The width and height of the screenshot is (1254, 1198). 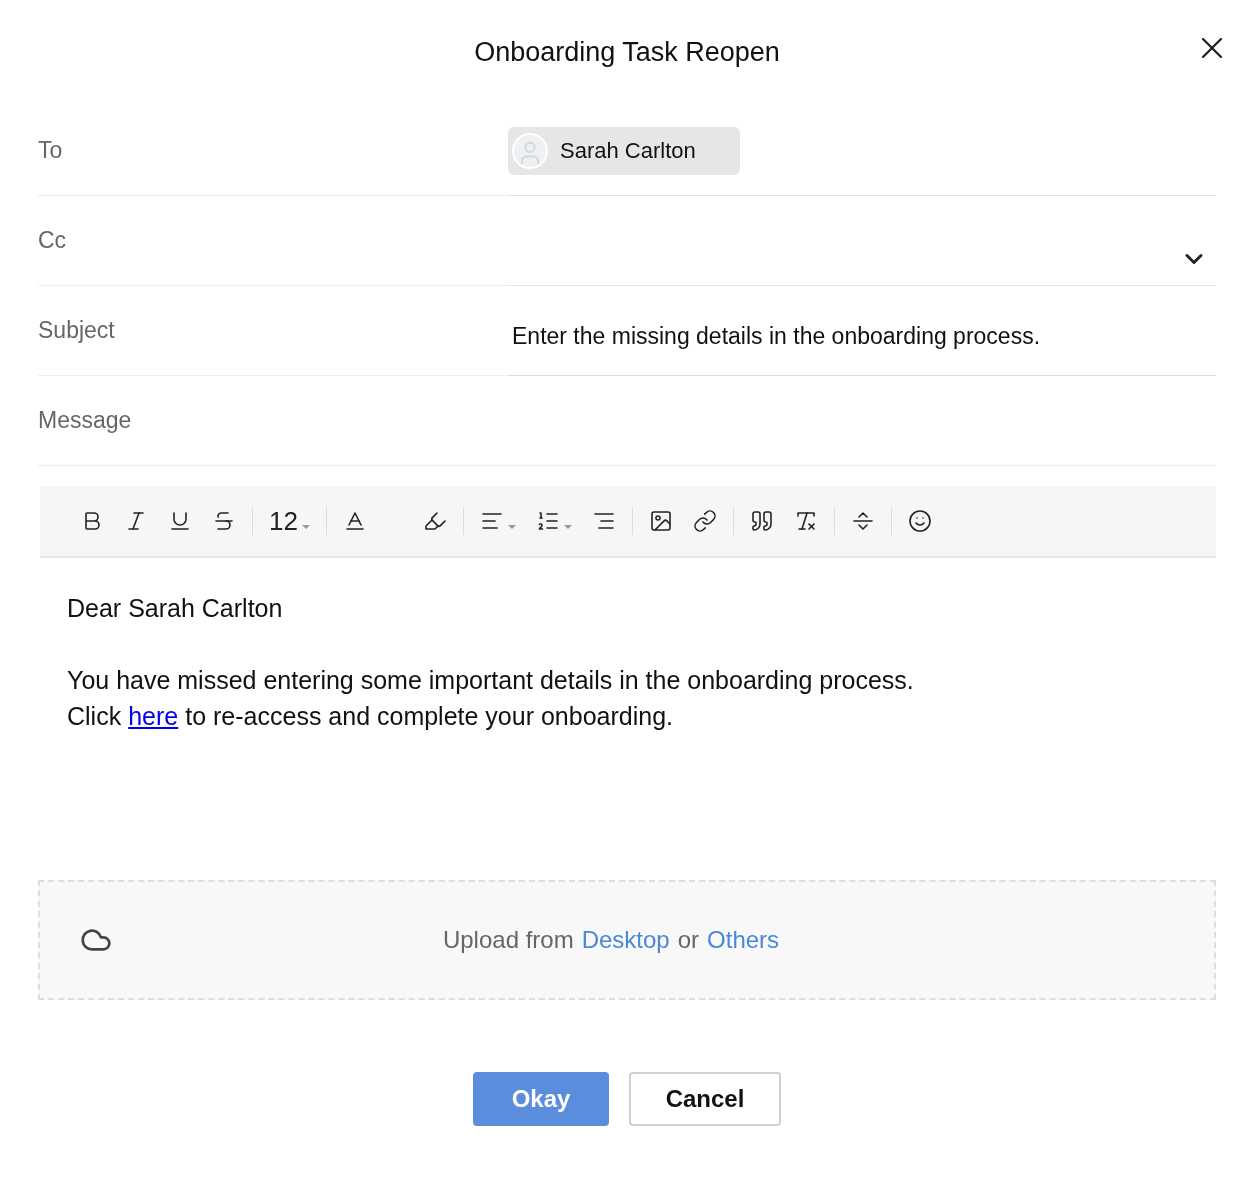 What do you see at coordinates (50, 151) in the screenshot?
I see `field-label: To` at bounding box center [50, 151].